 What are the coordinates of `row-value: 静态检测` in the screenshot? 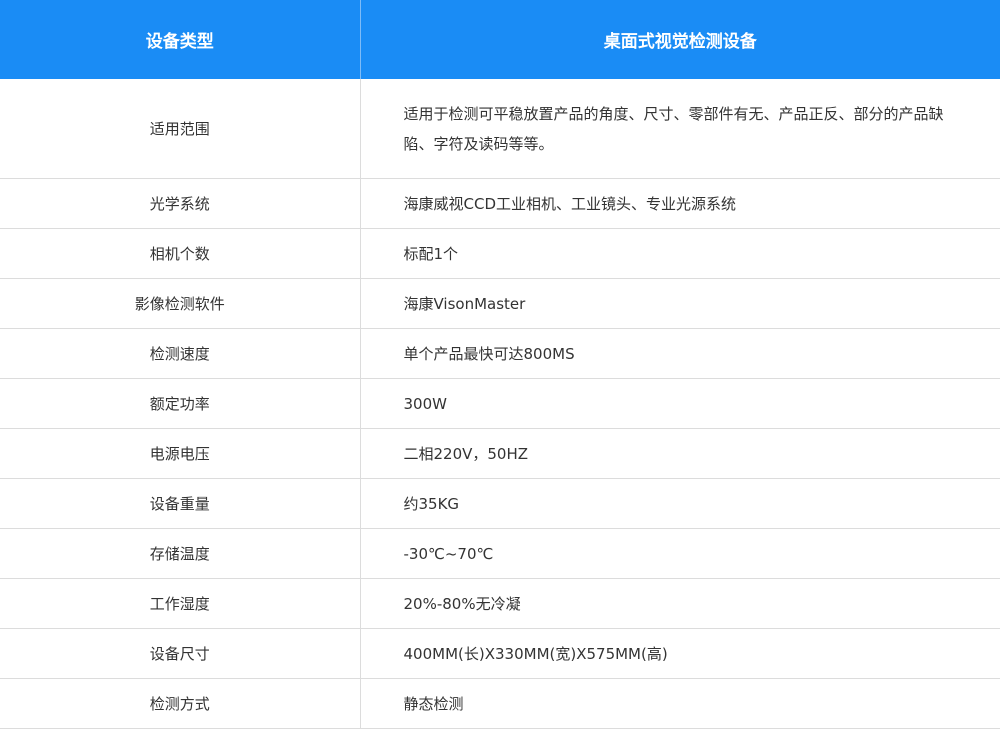 It's located at (680, 703).